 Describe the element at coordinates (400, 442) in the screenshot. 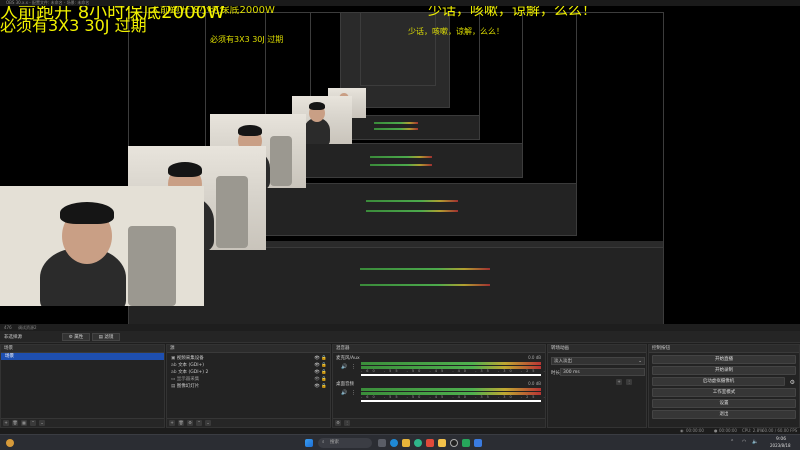

I see `windows-taskbar: ⌕ 搜索 ⌃ ◠ 🔈 9:06 2023/8/18` at that location.